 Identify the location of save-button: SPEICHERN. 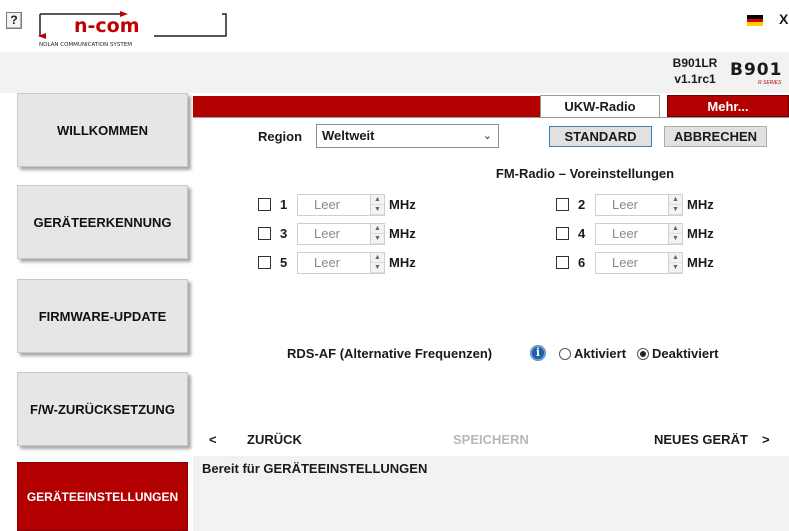
(491, 439).